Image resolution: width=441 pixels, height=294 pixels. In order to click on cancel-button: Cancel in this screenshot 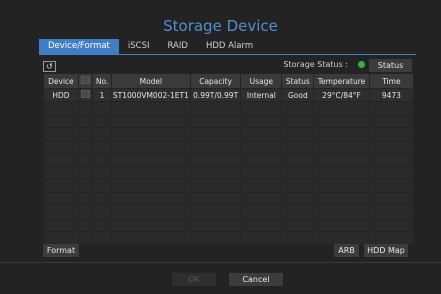, I will do `click(256, 279)`.